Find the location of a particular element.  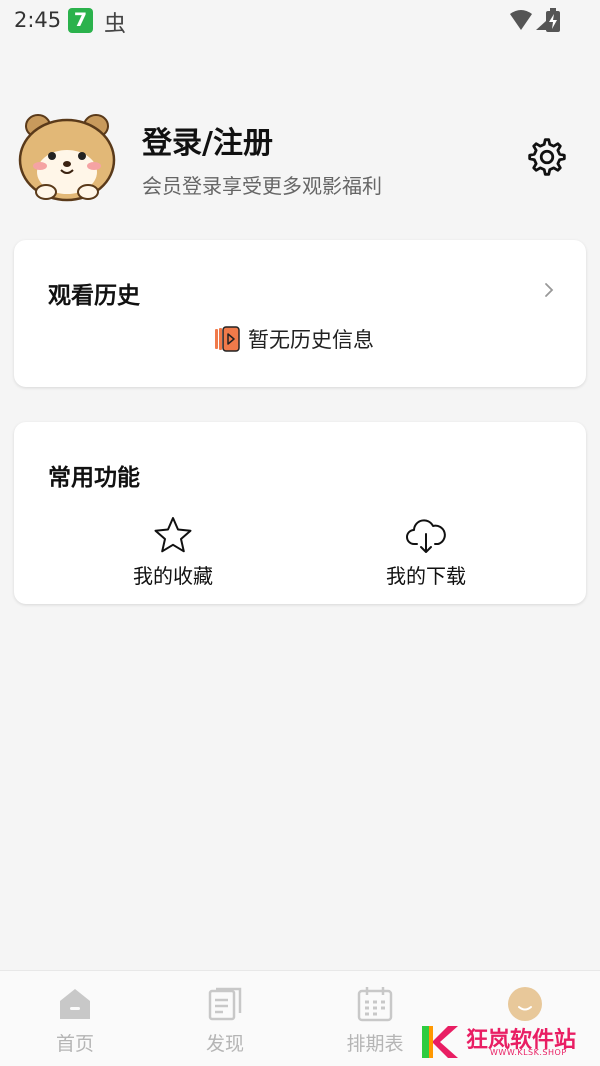

history-empty-text: 暂无历史信息 is located at coordinates (311, 340).